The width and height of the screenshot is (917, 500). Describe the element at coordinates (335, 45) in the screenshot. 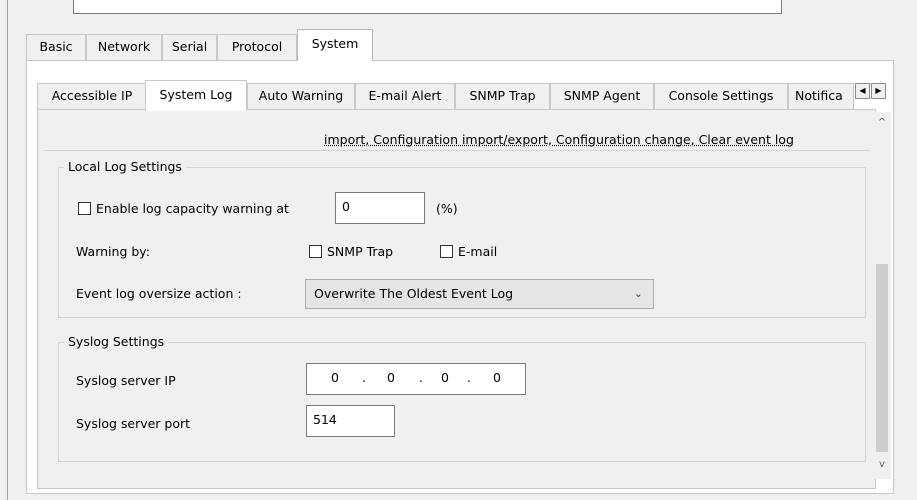

I see `tab-system: System` at that location.